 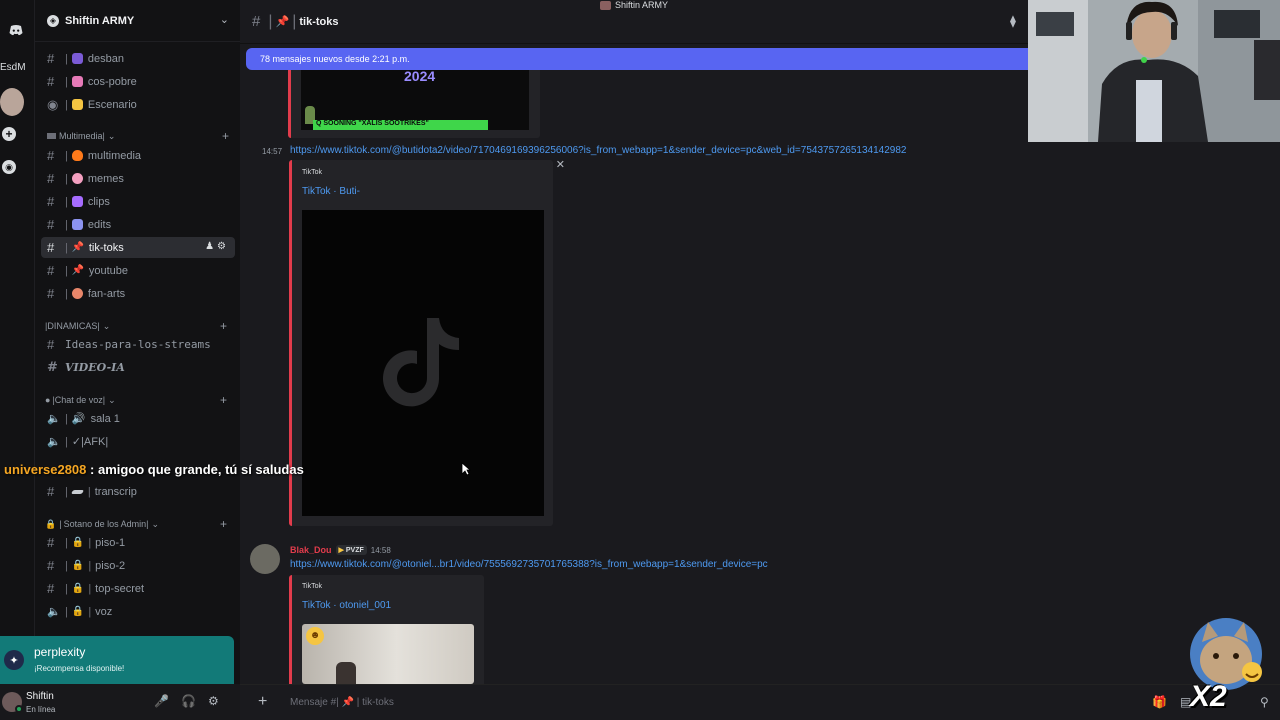 What do you see at coordinates (211, 246) in the screenshot?
I see `add-member-icon: ♟` at bounding box center [211, 246].